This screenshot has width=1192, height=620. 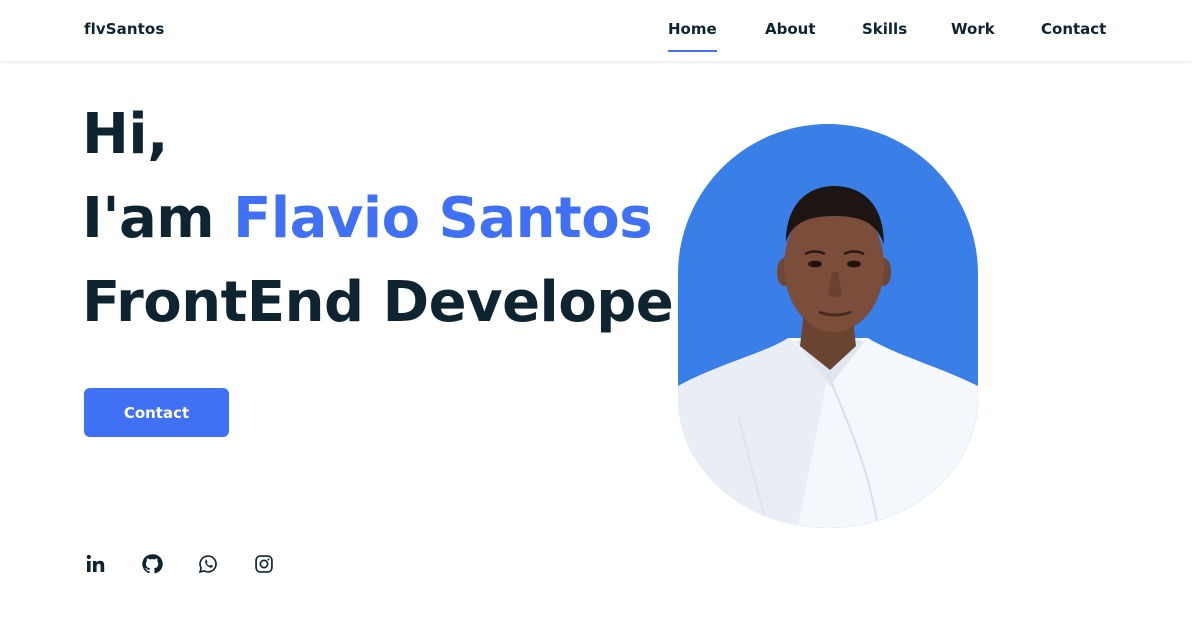 I want to click on hero-name: Flavio Santos, so click(x=443, y=218).